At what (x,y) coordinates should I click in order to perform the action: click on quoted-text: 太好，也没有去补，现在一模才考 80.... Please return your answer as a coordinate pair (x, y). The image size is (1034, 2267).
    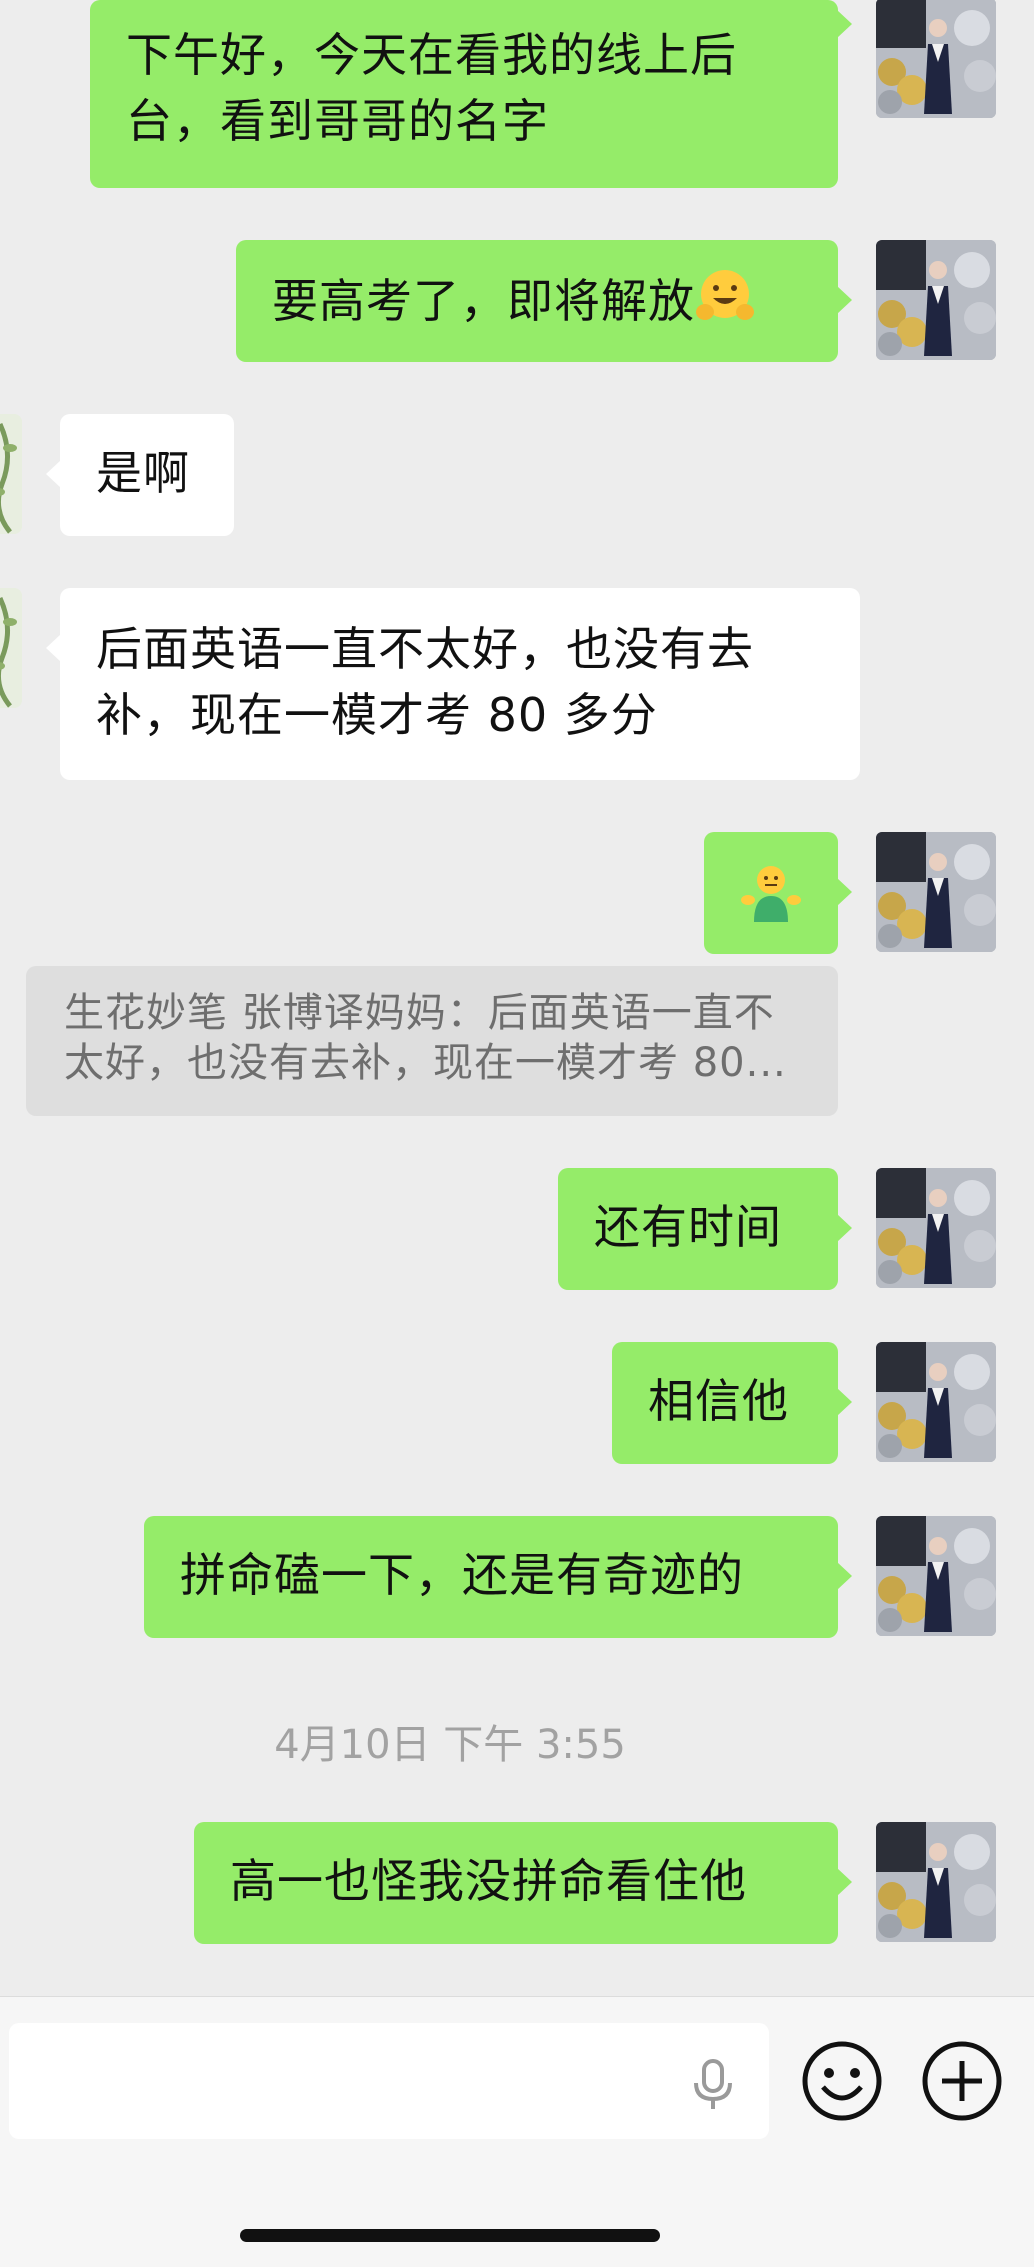
    Looking at the image, I should click on (425, 1063).